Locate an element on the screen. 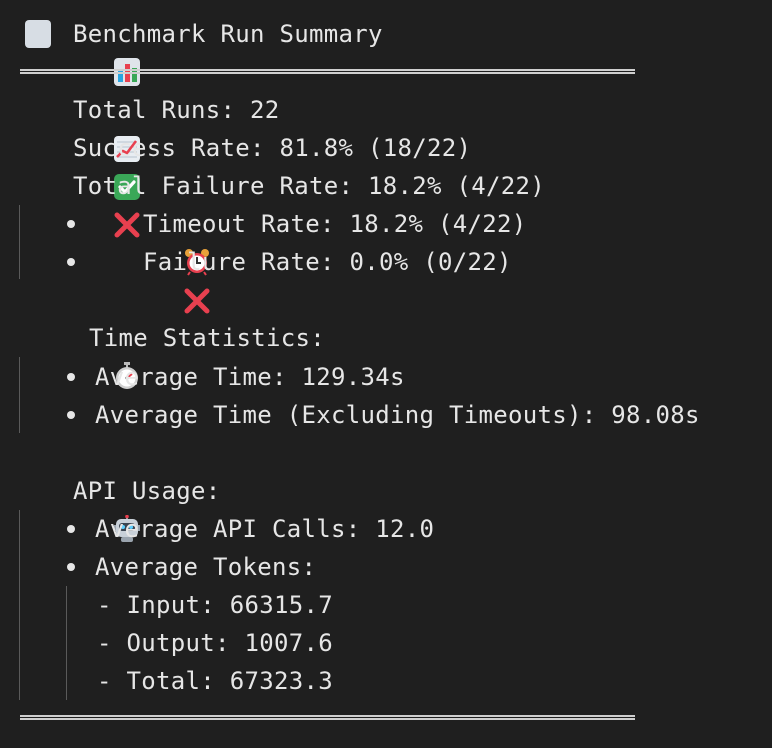 The height and width of the screenshot is (748, 772). average-api-calls-text: Average API Calls: 12.0 is located at coordinates (265, 529).